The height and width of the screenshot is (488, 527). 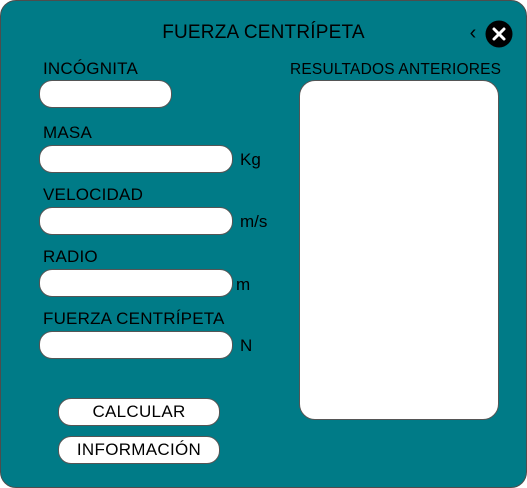 What do you see at coordinates (136, 345) in the screenshot?
I see `fuerza-input` at bounding box center [136, 345].